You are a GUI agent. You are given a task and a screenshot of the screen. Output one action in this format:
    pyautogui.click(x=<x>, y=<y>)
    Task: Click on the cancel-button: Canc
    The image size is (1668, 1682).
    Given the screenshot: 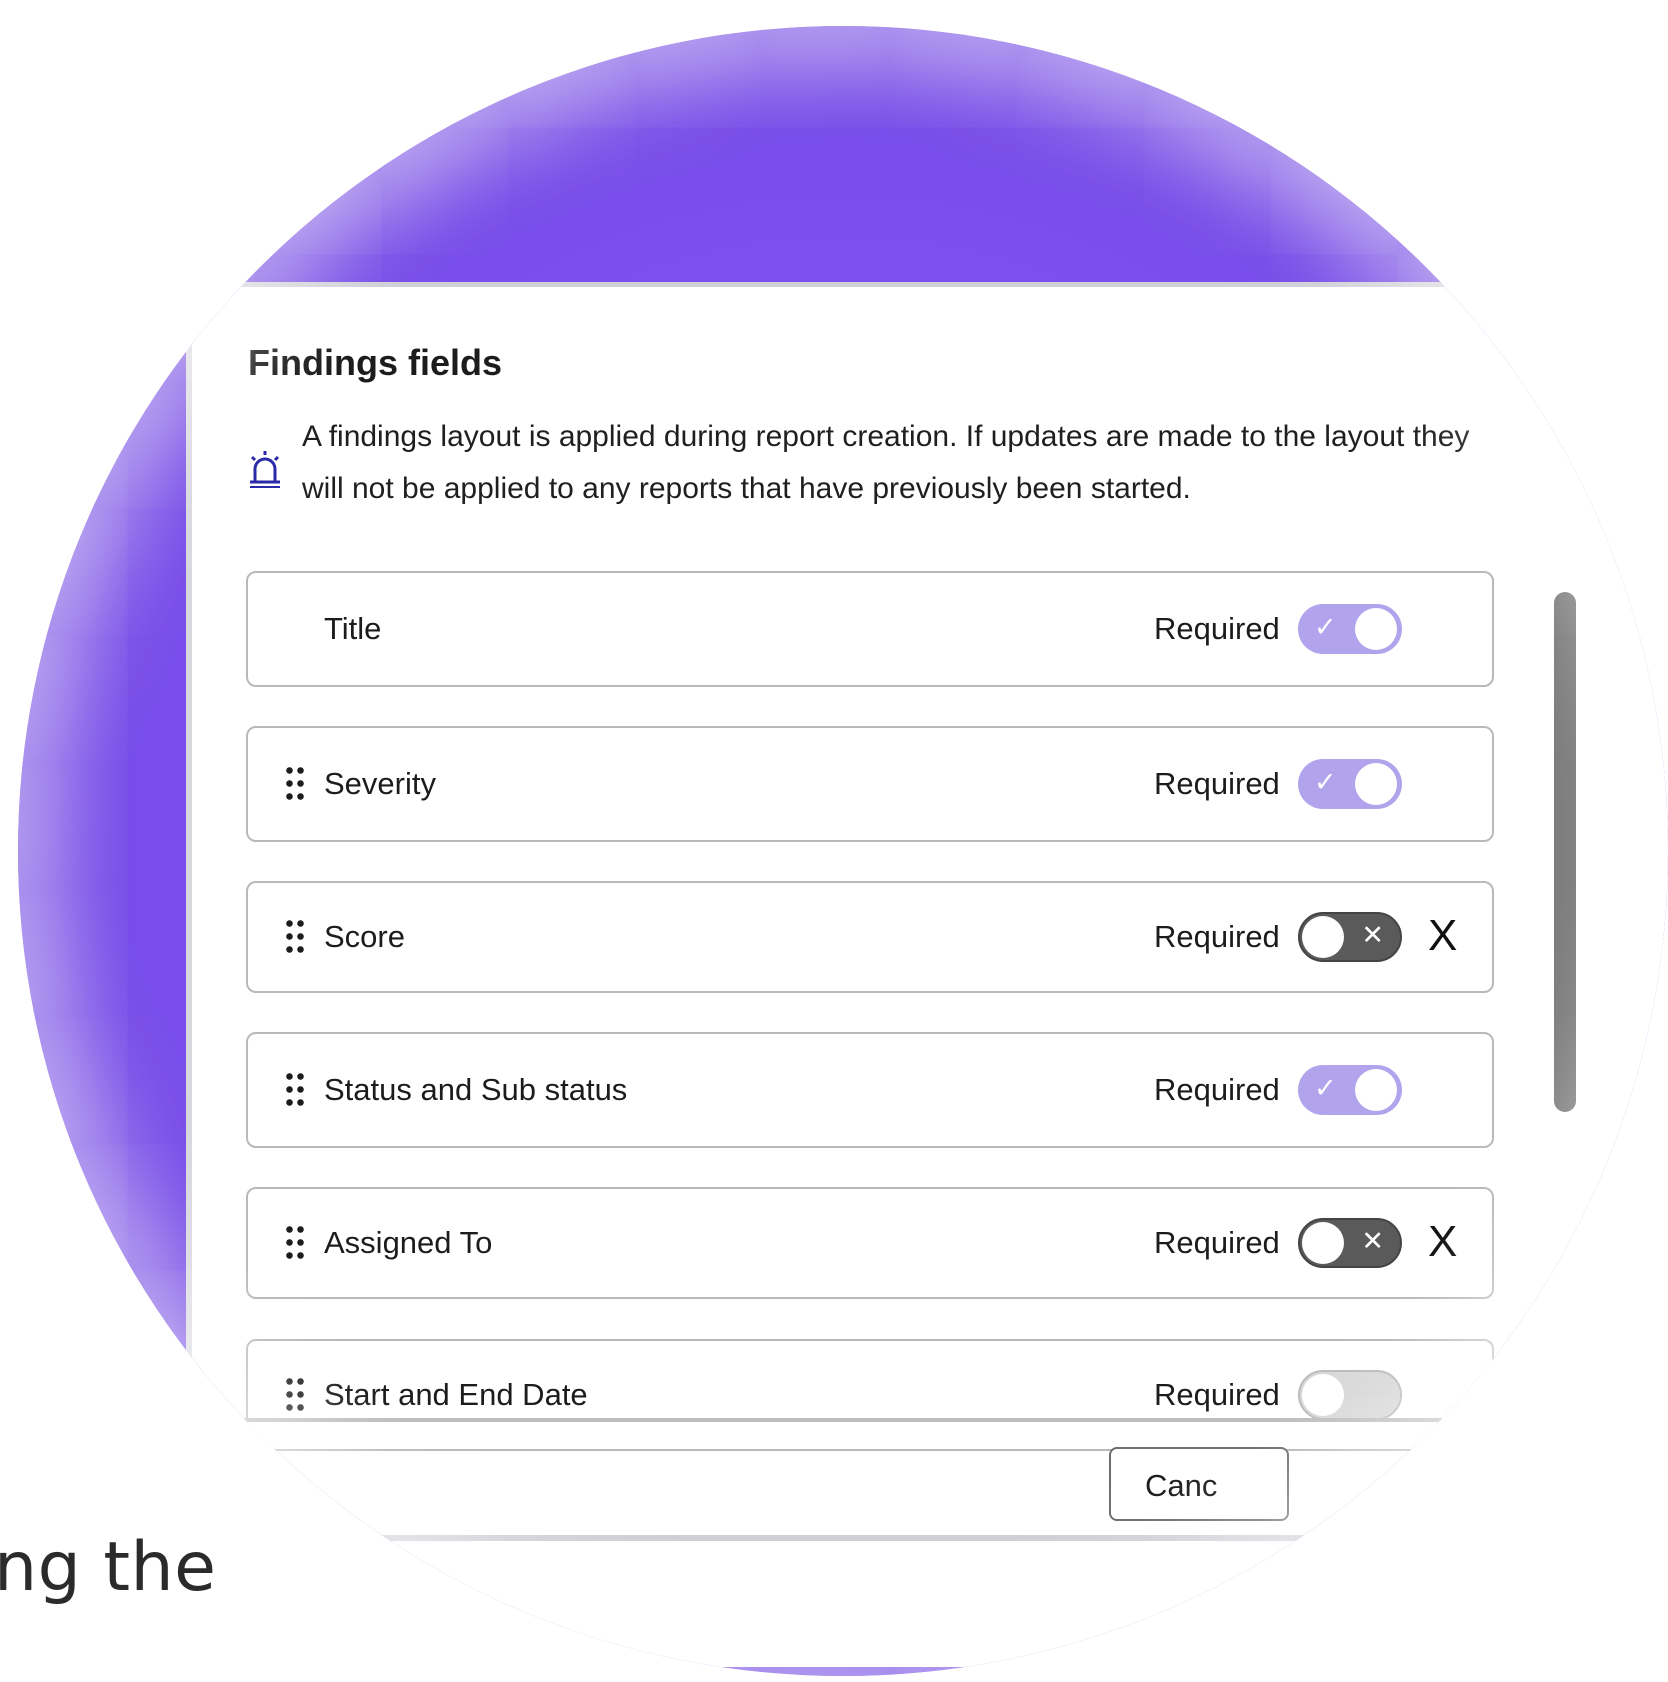 What is the action you would take?
    pyautogui.click(x=1199, y=1484)
    